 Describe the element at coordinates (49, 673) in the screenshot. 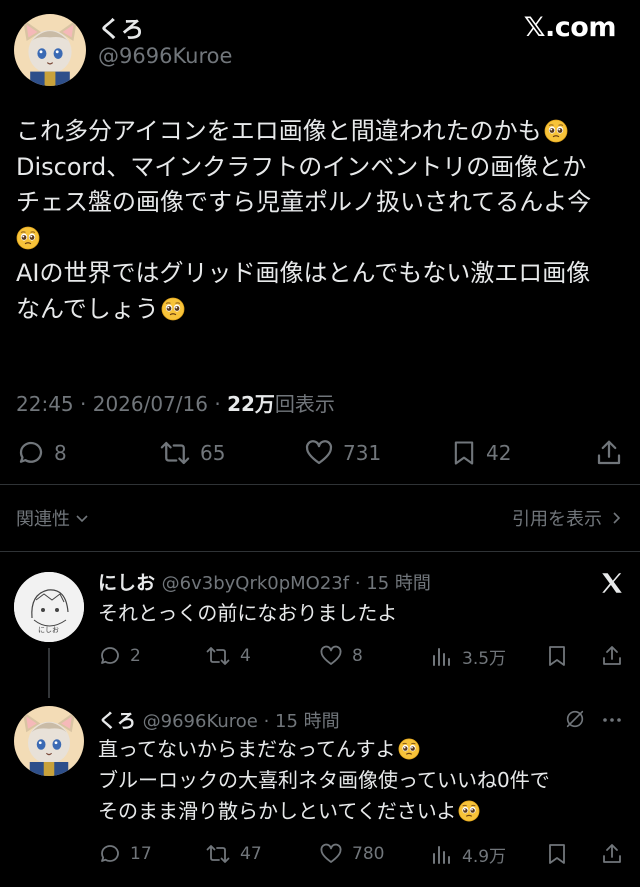

I see `thread-connector` at that location.